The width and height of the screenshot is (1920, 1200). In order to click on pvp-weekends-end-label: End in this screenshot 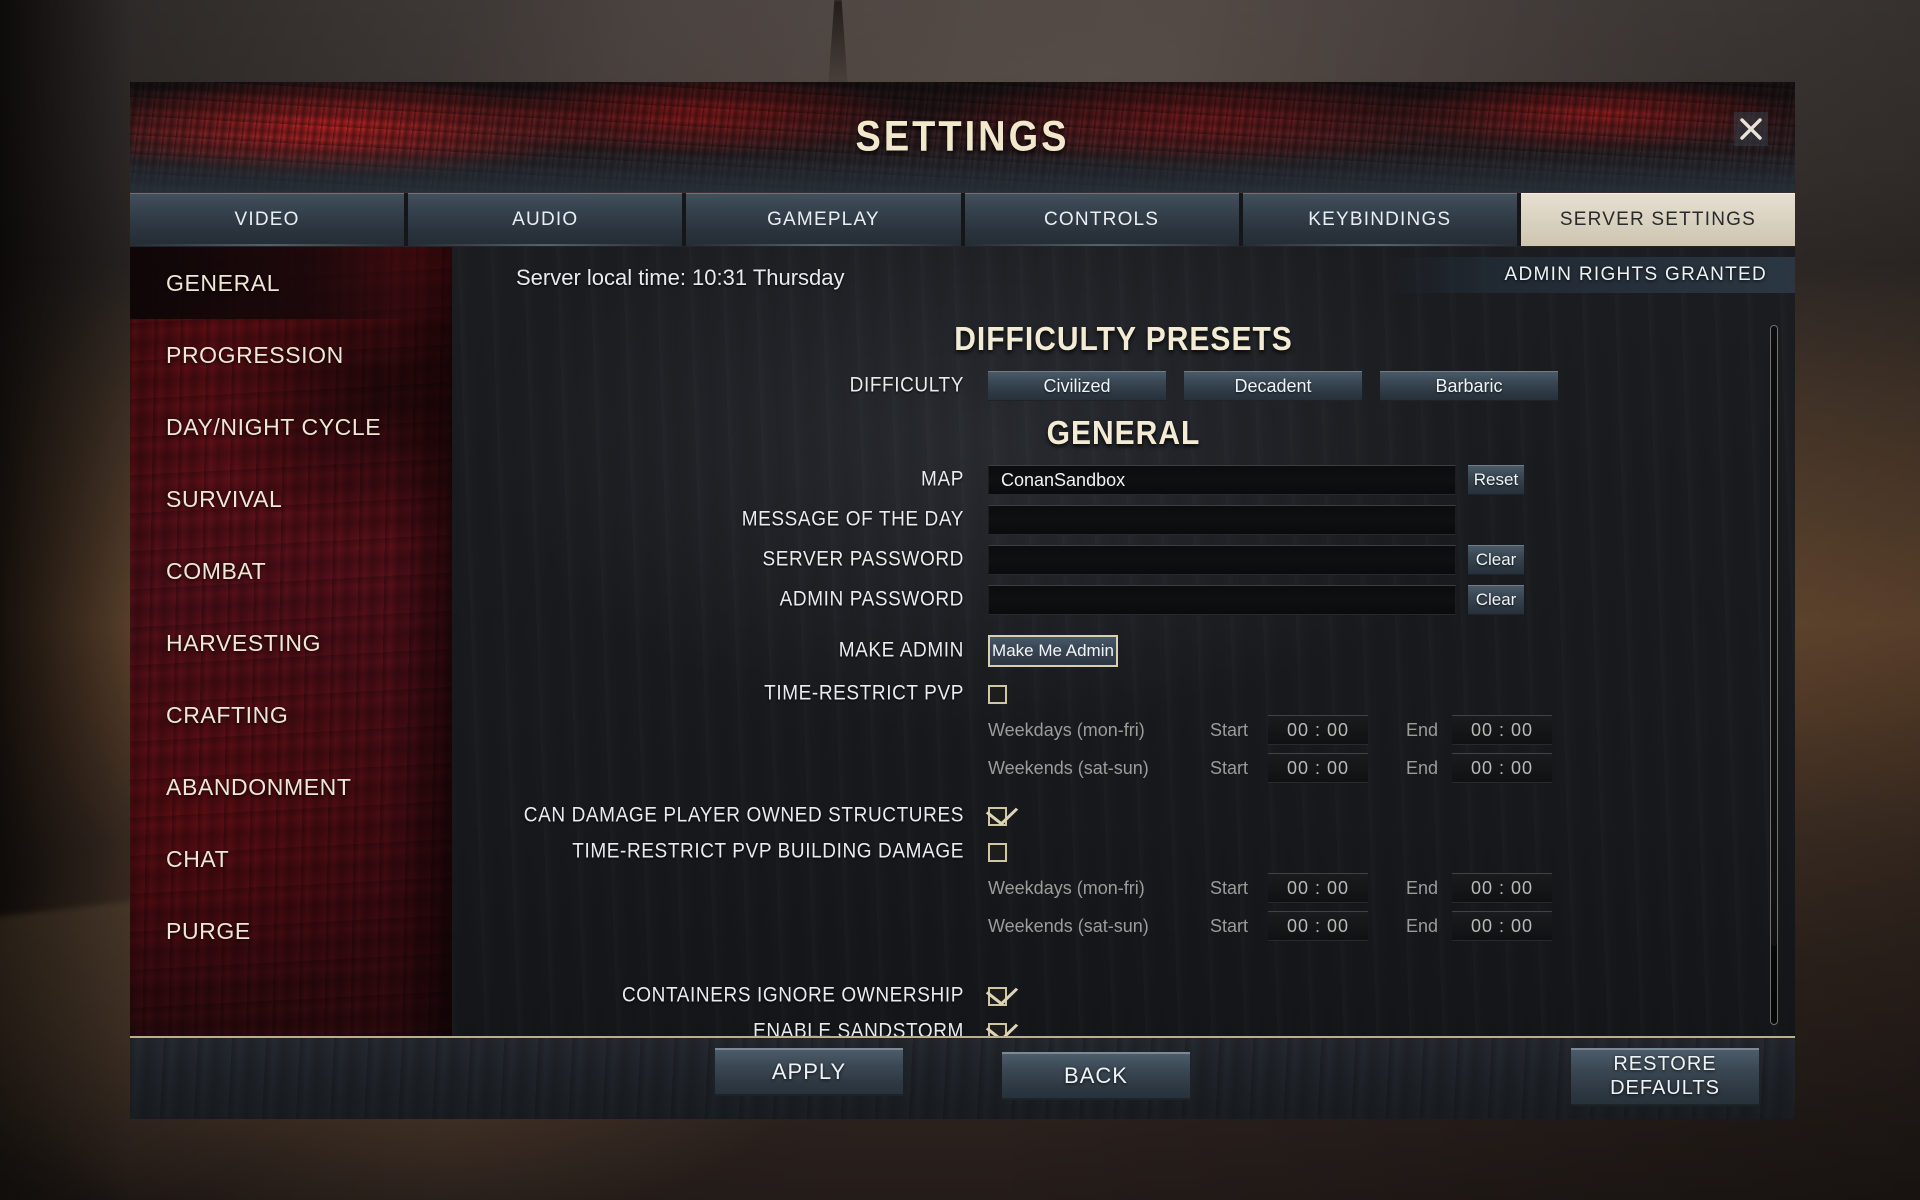, I will do `click(1422, 767)`.